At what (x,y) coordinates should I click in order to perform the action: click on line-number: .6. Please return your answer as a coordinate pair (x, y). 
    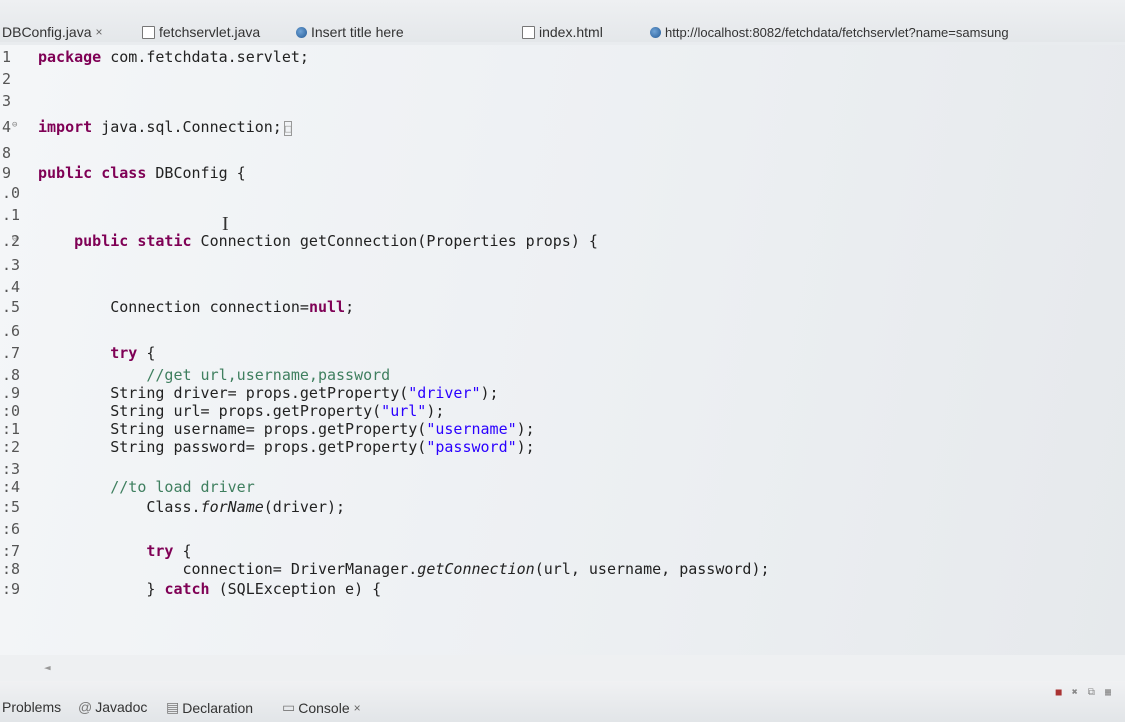
    Looking at the image, I should click on (11, 331).